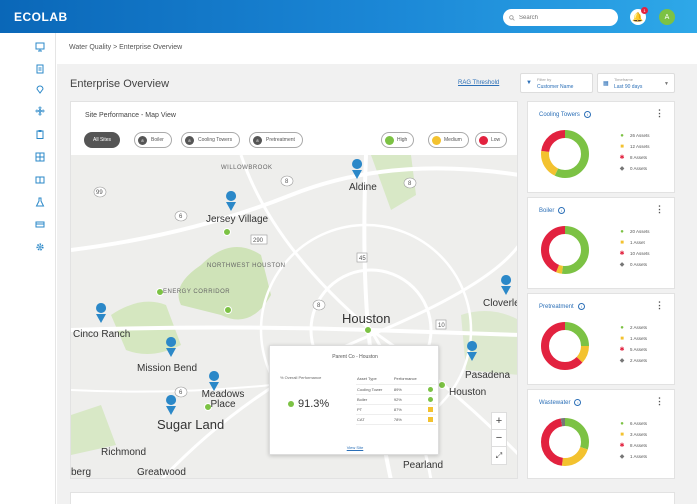  Describe the element at coordinates (639, 157) in the screenshot. I see `legend-value: 8 Assets` at that location.